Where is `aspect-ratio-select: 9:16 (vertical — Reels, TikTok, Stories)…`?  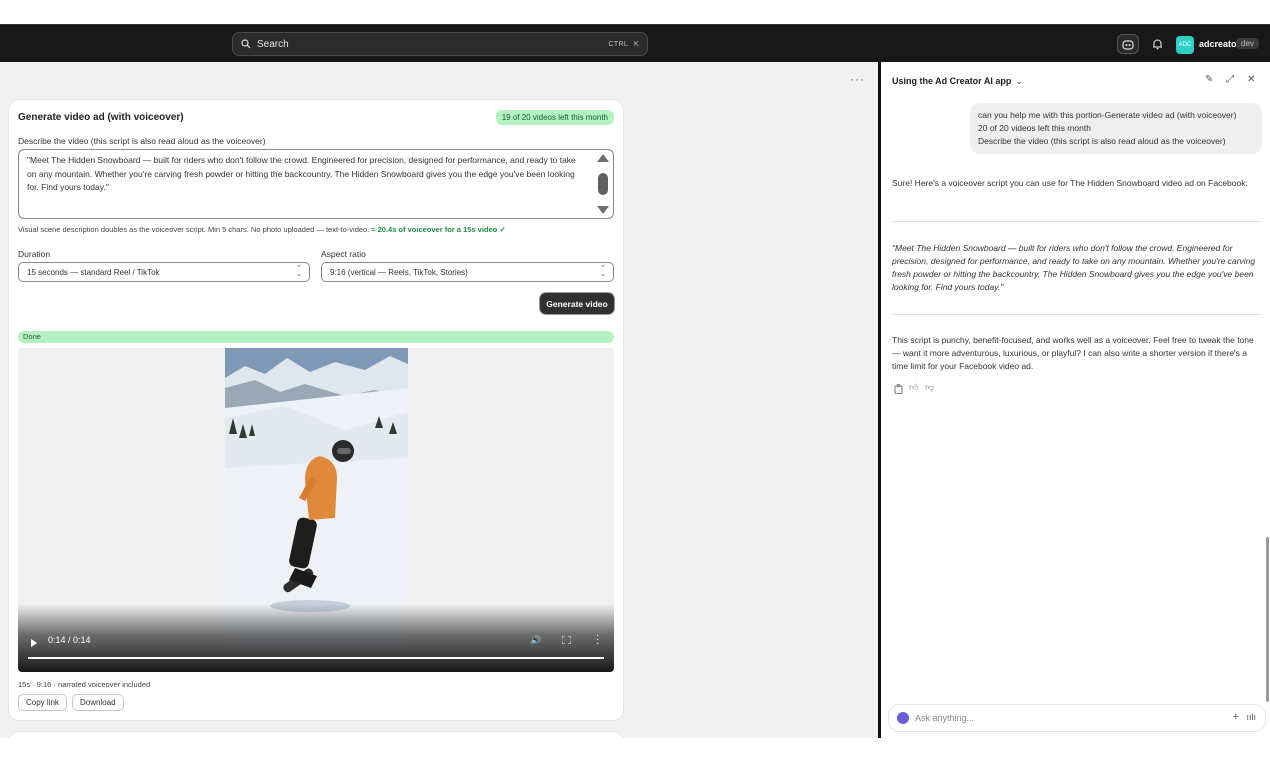 aspect-ratio-select: 9:16 (vertical — Reels, TikTok, Stories)… is located at coordinates (467, 272).